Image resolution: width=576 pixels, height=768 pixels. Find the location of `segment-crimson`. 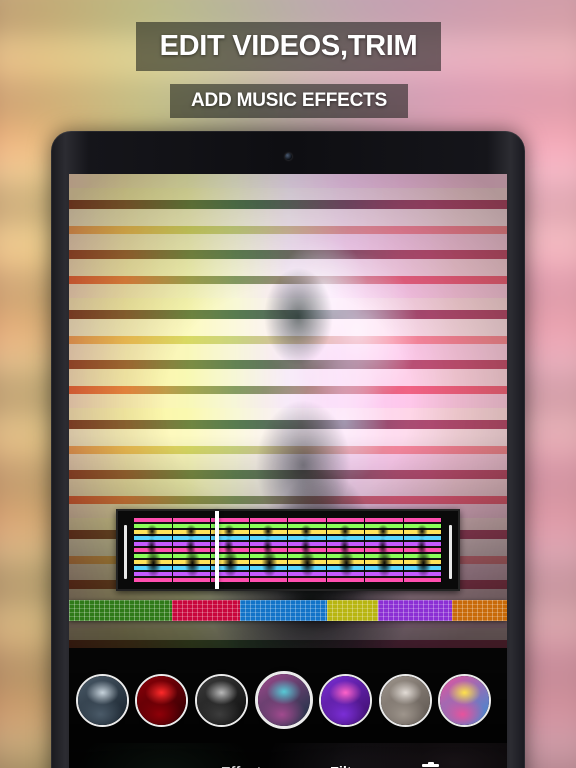

segment-crimson is located at coordinates (205, 610).